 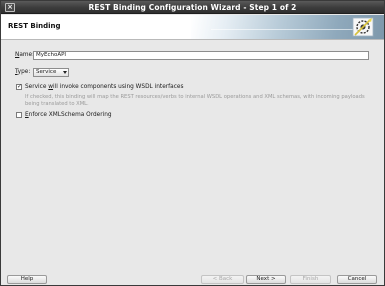 I want to click on next-button-label: Next >, so click(x=266, y=279).